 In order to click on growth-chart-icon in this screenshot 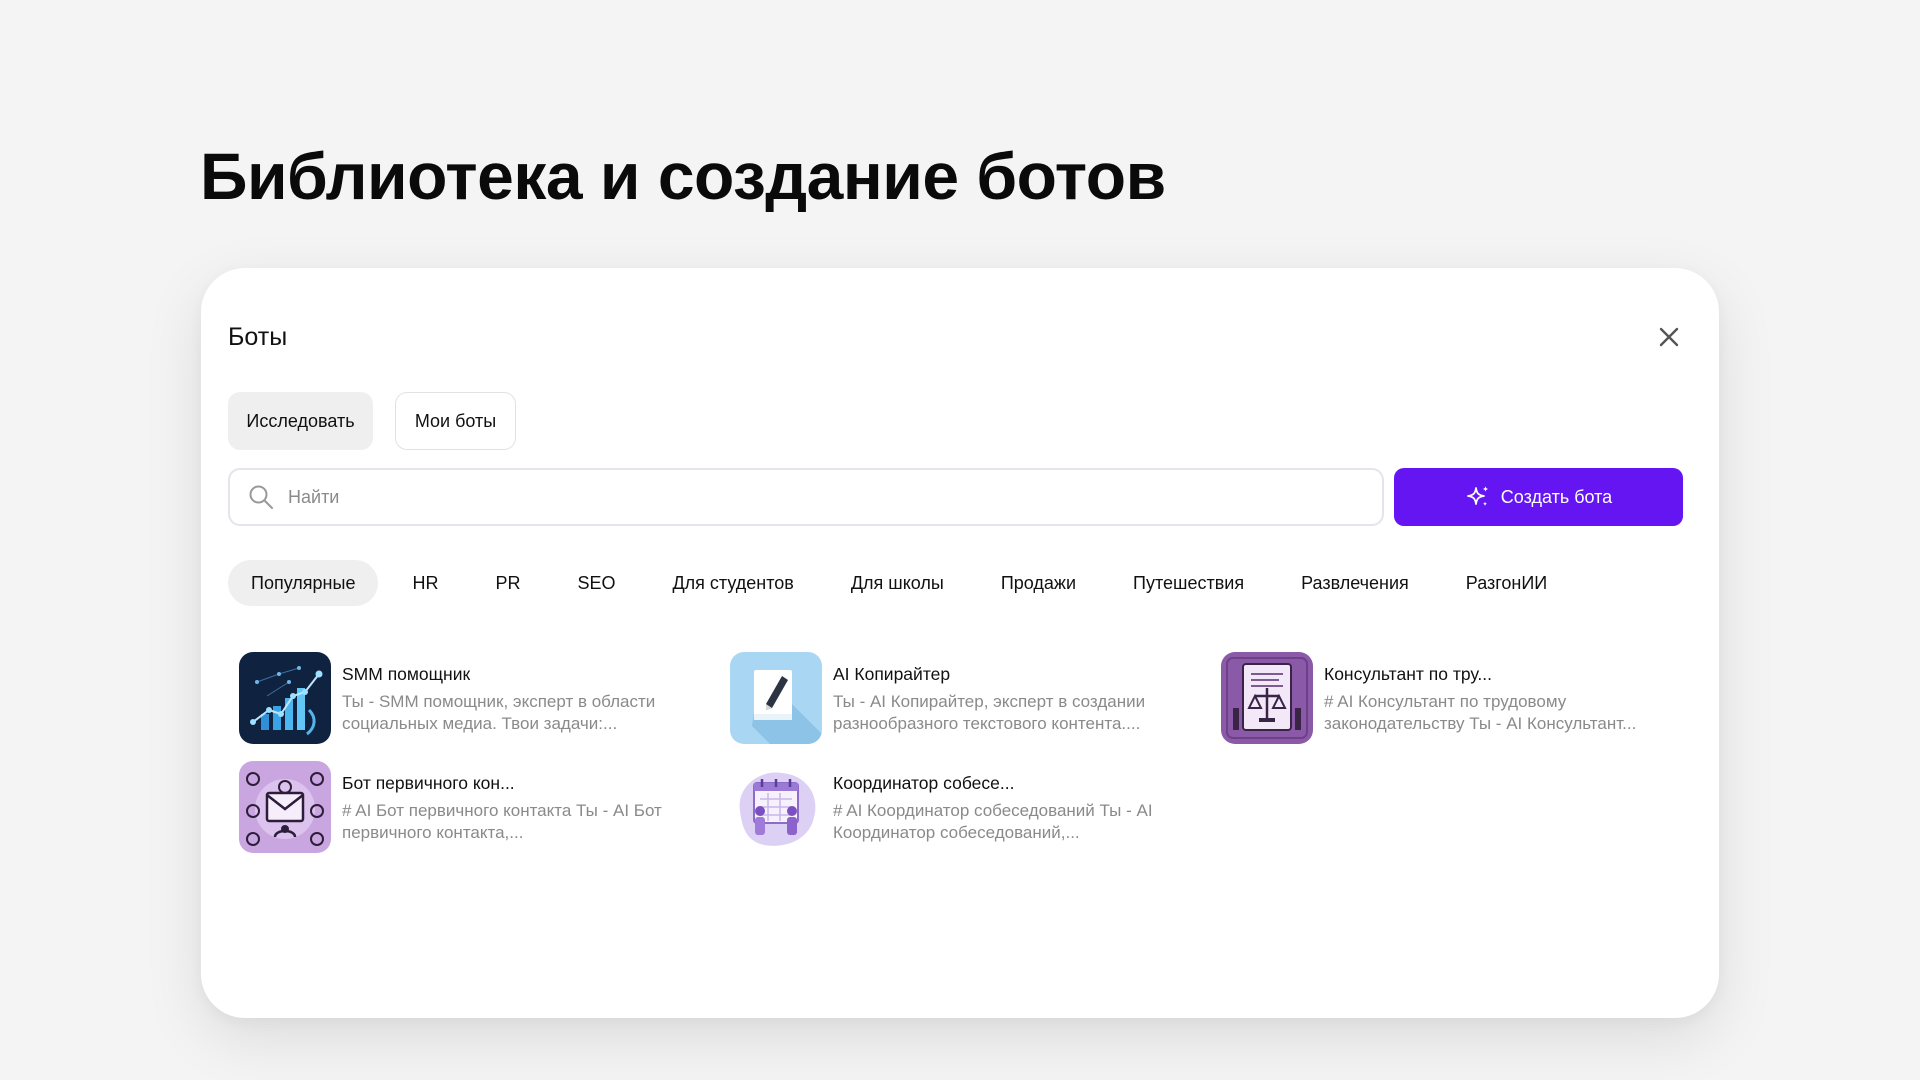, I will do `click(285, 698)`.